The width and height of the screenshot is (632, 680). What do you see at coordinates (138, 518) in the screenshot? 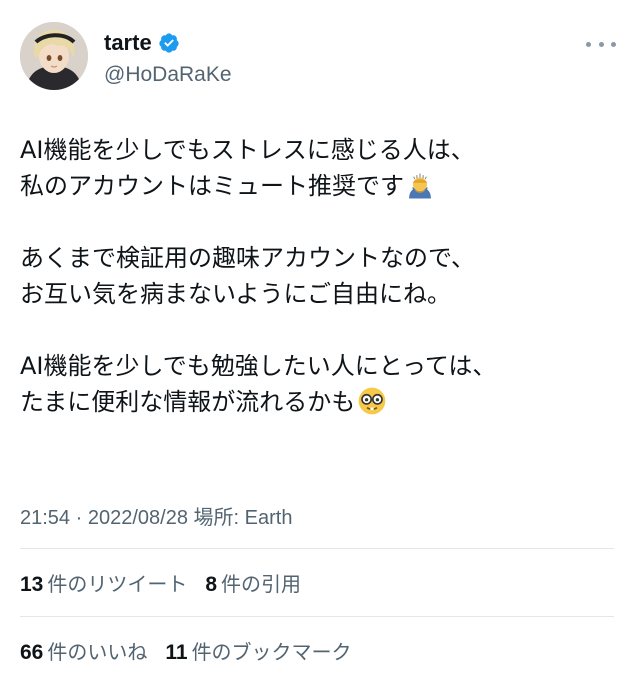
I see `tweet-date: 2022/08/28` at bounding box center [138, 518].